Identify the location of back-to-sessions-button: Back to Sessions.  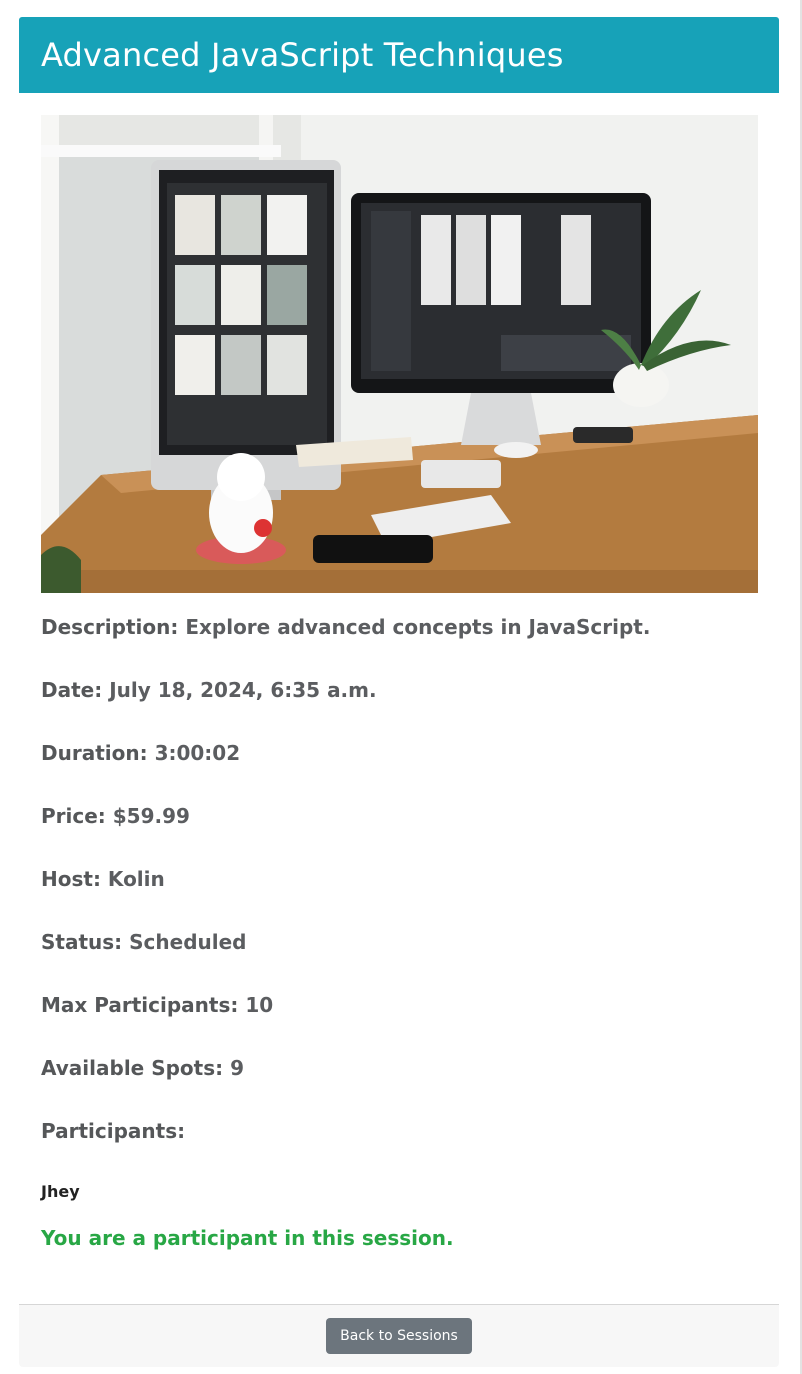
(399, 1336).